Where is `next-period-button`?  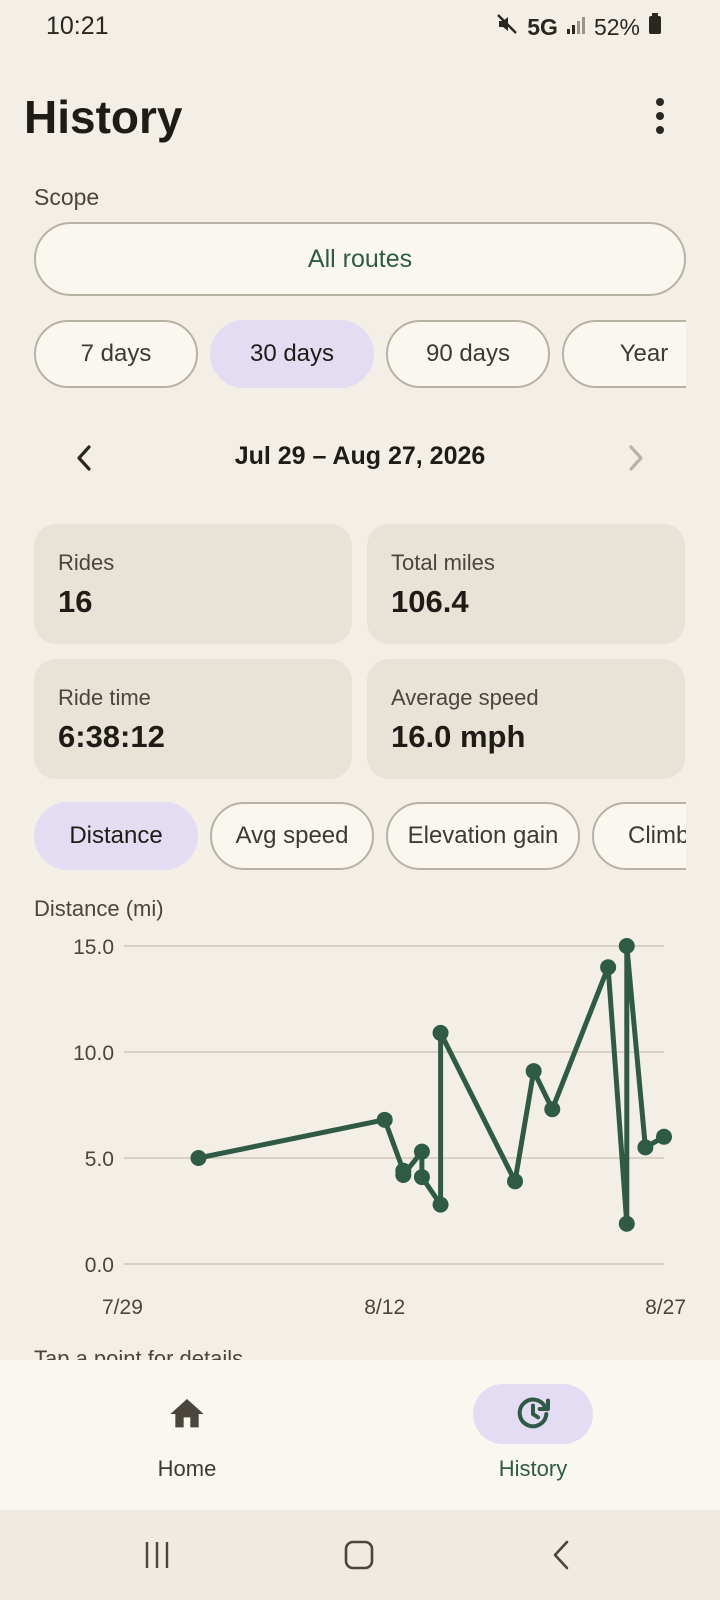
next-period-button is located at coordinates (636, 458).